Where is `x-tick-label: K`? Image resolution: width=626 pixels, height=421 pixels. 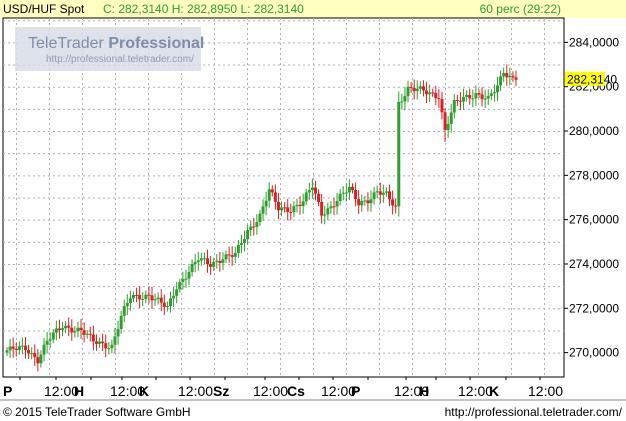
x-tick-label: K is located at coordinates (144, 391).